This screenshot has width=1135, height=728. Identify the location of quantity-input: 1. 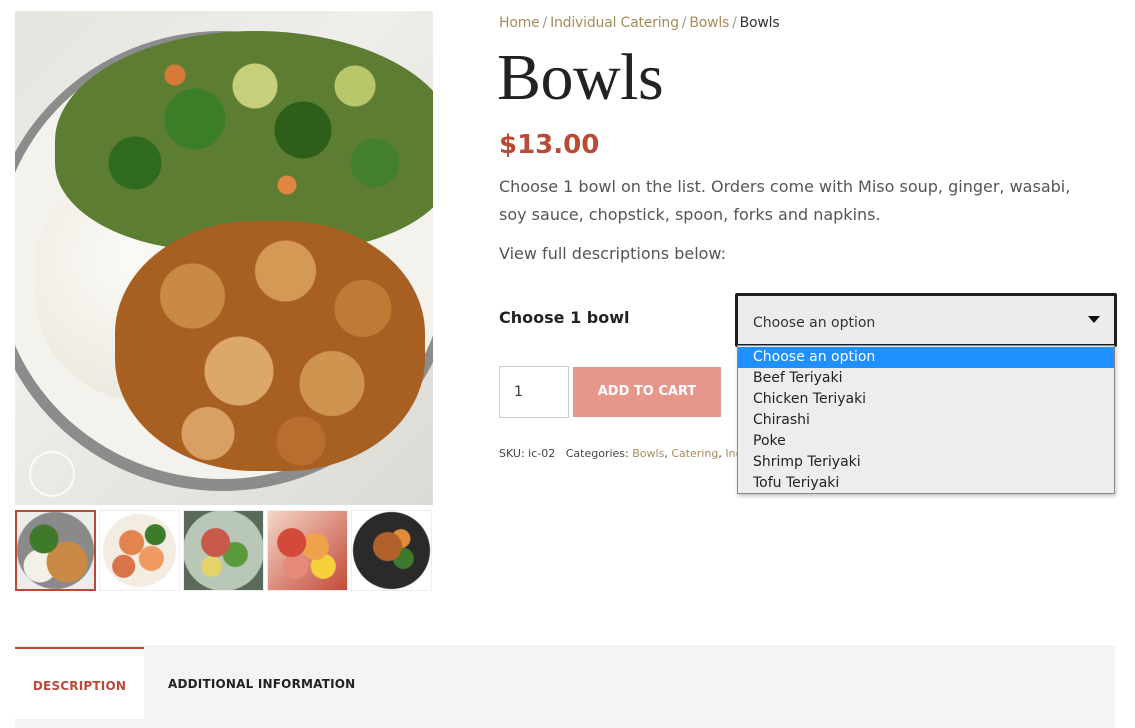
(534, 392).